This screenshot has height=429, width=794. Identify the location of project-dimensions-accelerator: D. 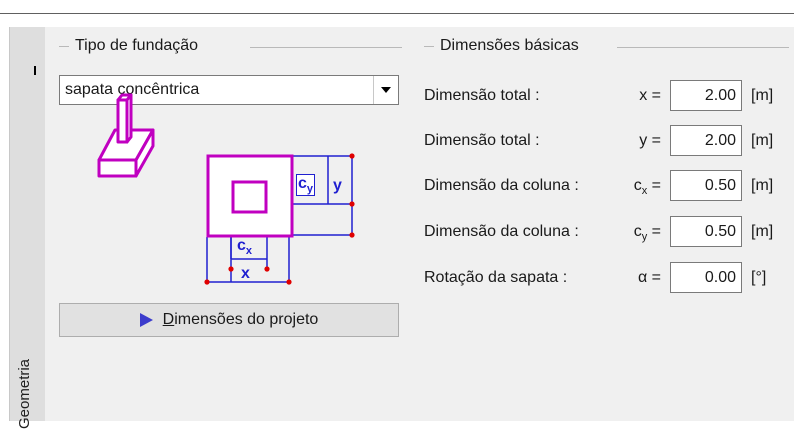
(168, 319).